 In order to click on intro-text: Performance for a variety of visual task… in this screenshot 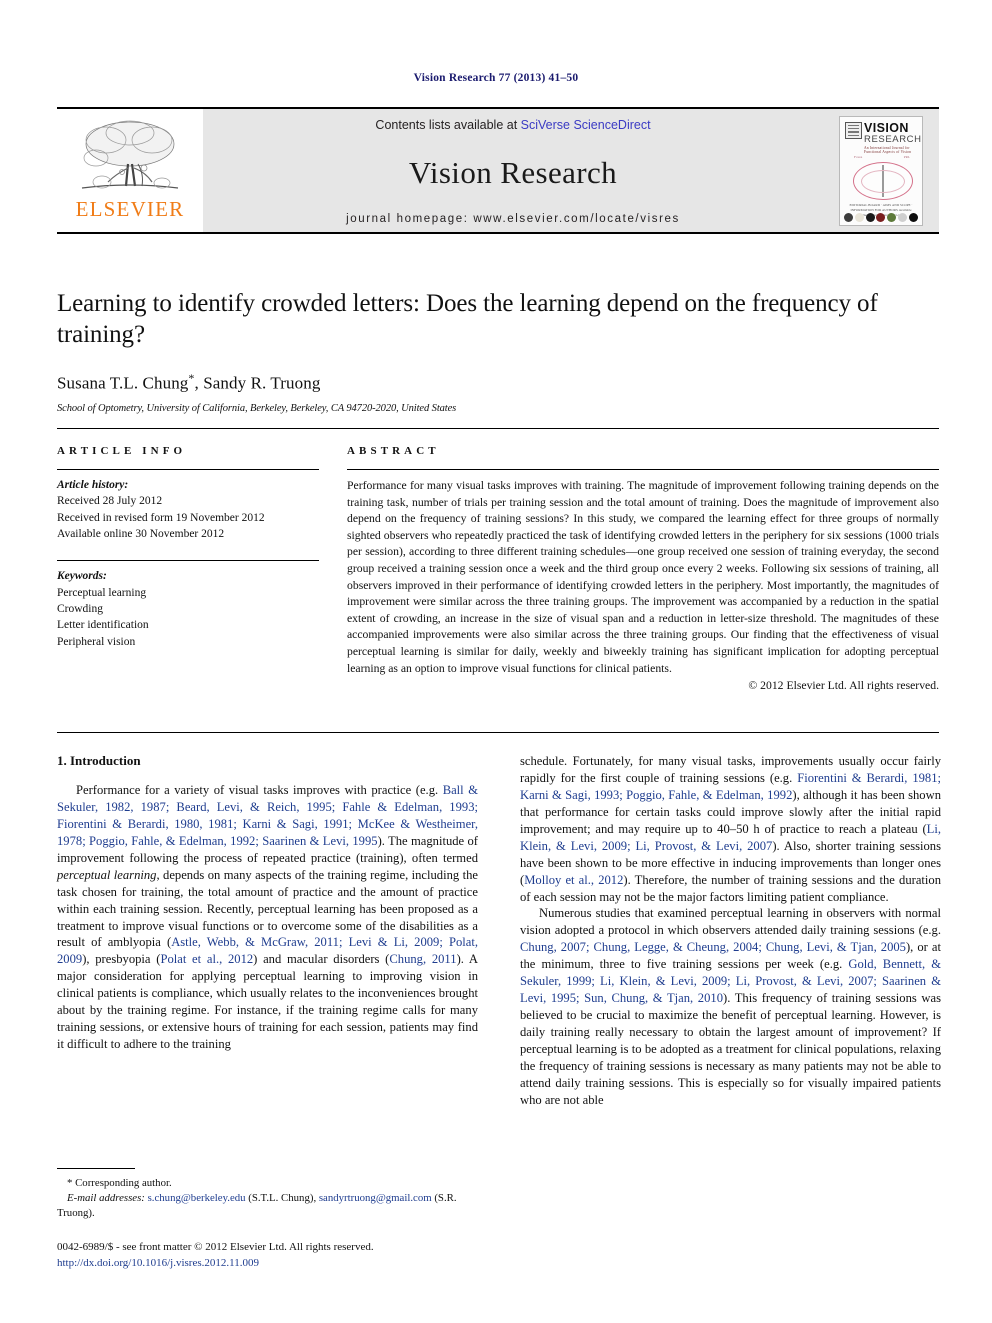, I will do `click(259, 790)`.